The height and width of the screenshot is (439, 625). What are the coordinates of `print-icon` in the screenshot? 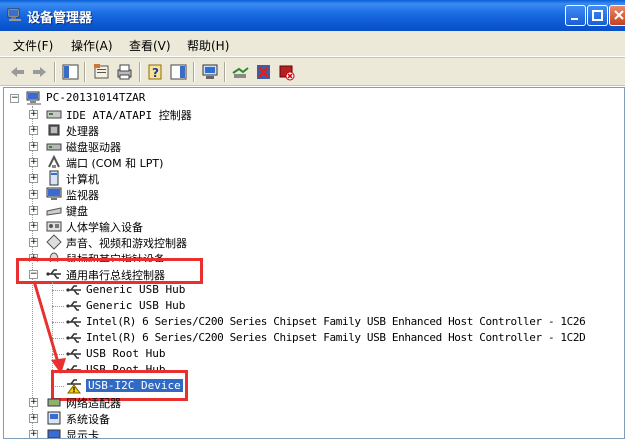 It's located at (124, 72).